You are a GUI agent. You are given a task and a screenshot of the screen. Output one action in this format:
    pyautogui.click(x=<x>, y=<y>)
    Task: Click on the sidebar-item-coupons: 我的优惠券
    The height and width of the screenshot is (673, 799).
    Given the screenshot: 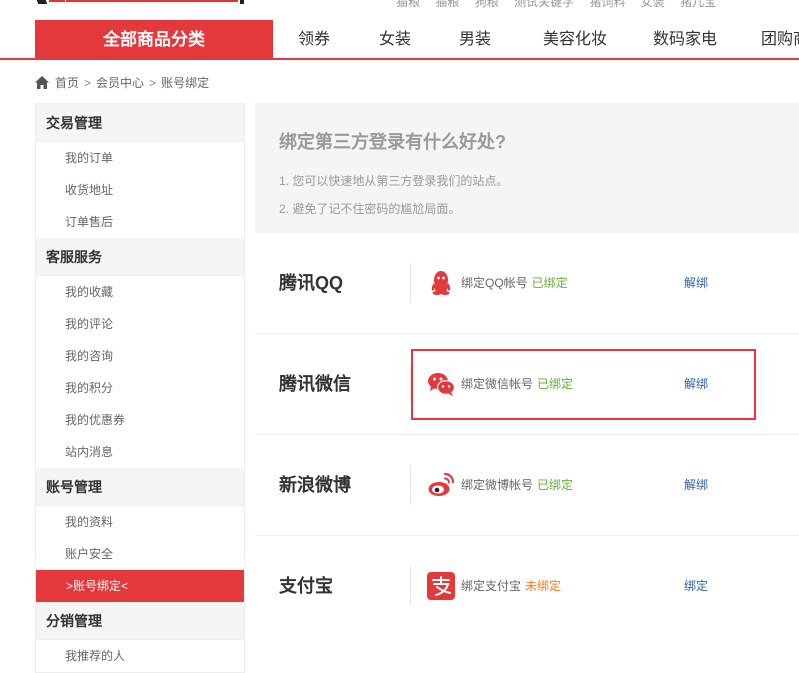 What is the action you would take?
    pyautogui.click(x=140, y=420)
    